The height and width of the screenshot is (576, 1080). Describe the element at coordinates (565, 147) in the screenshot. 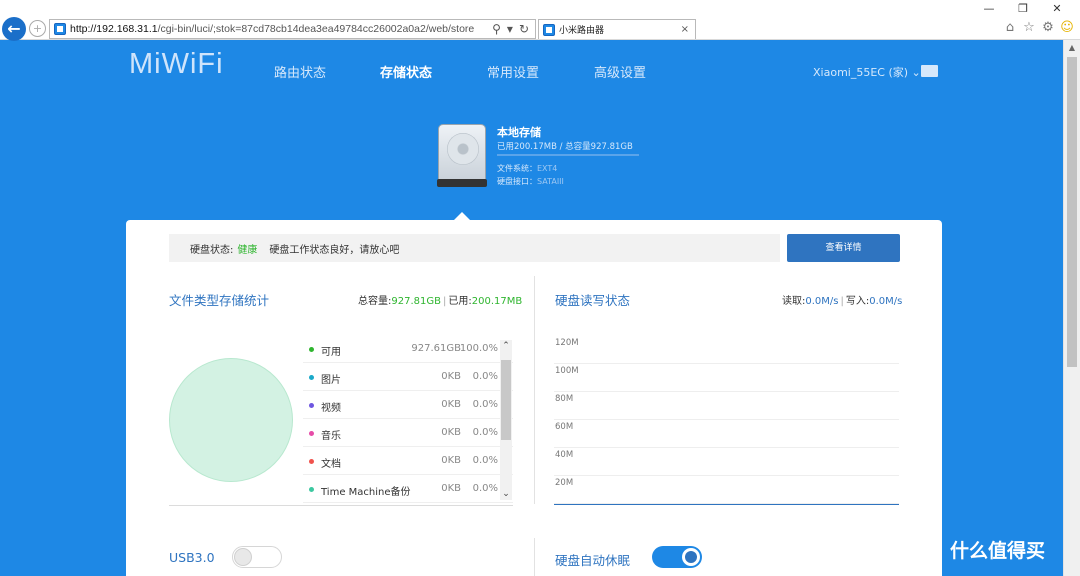

I see `disk-usage-text: 已用200.17MB / 总容量927.81GB` at that location.